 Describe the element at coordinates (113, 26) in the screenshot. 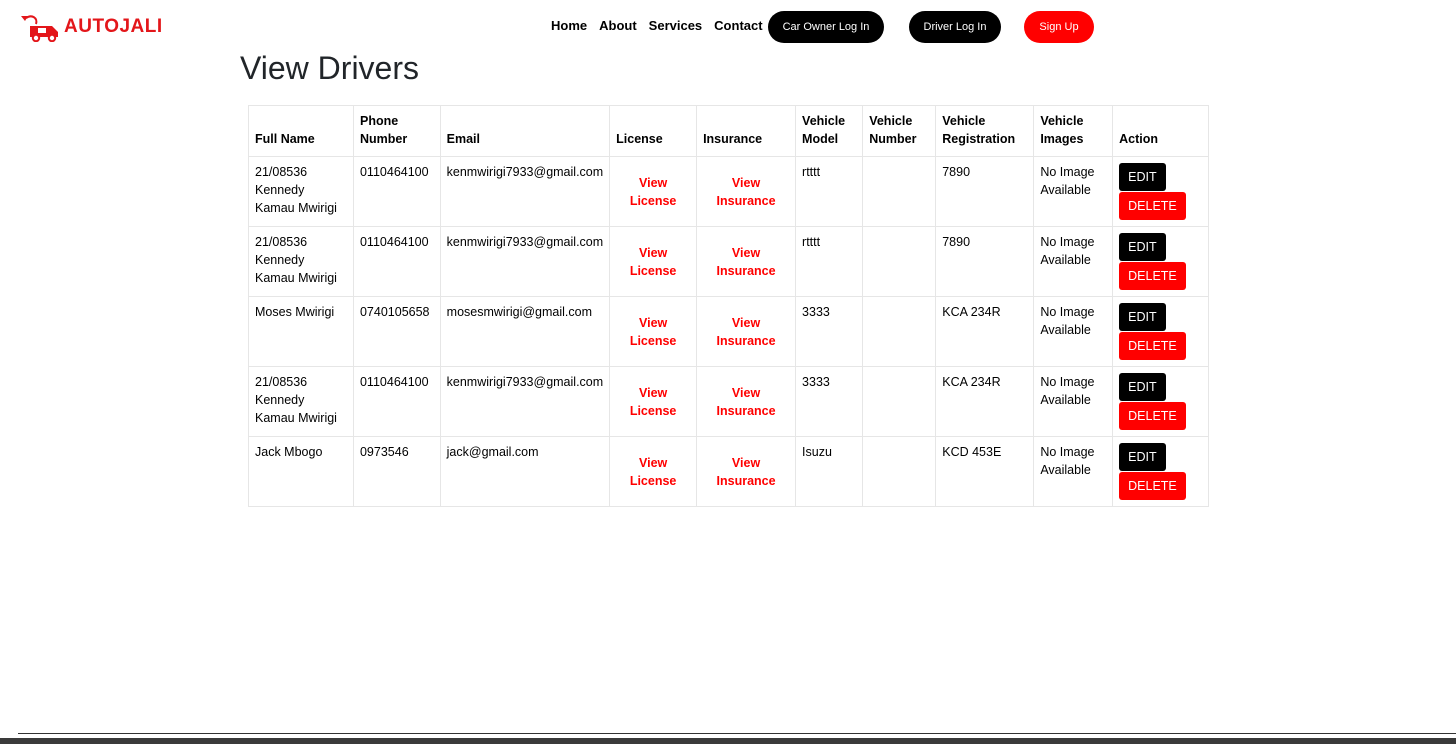

I see `logo-text: AUTOJALI` at that location.